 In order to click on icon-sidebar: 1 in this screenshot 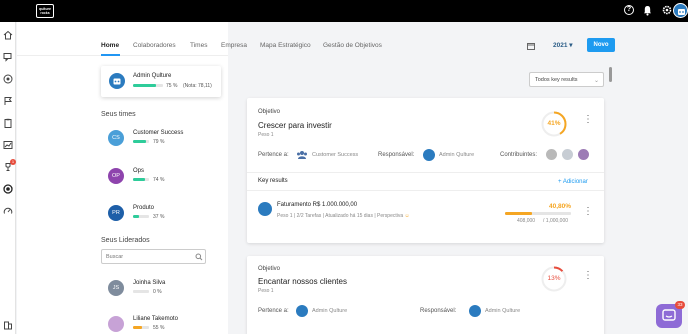, I will do `click(8, 178)`.